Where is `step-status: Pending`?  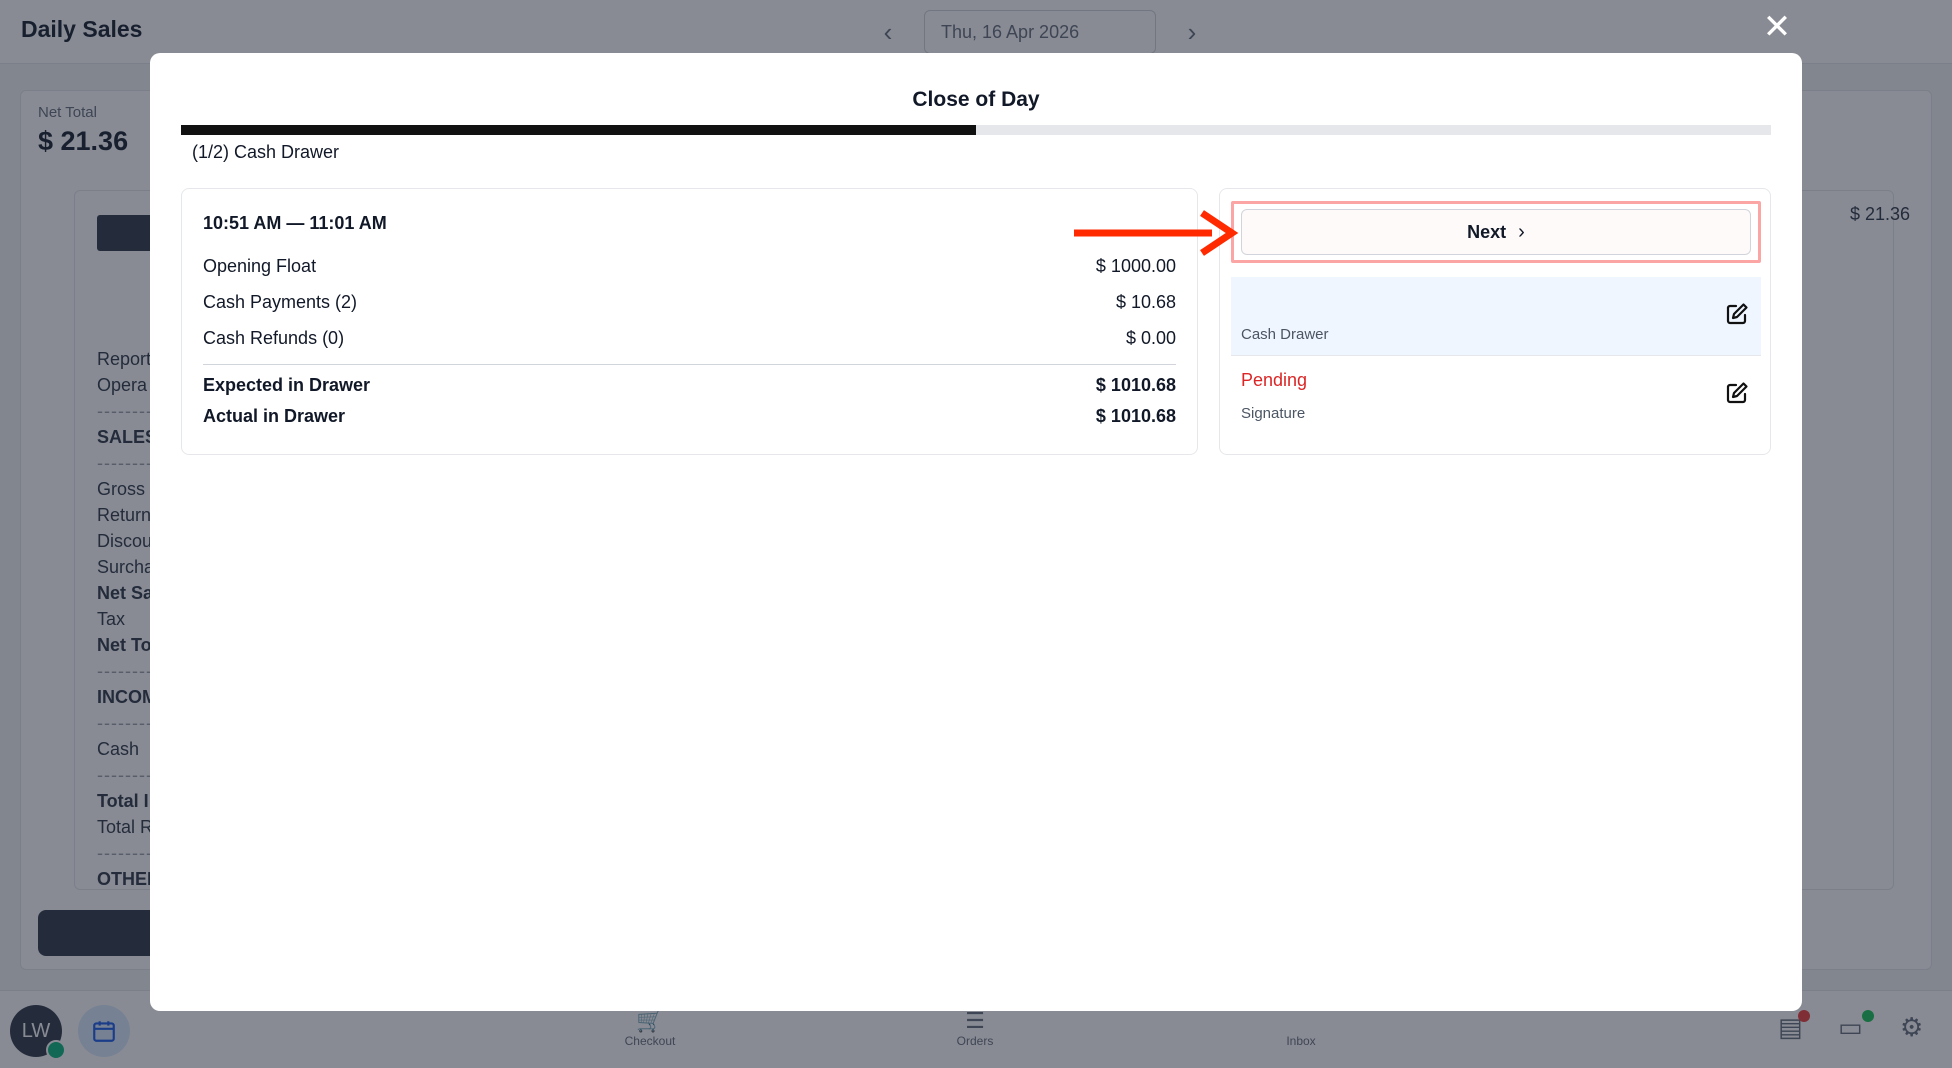 step-status: Pending is located at coordinates (1274, 380).